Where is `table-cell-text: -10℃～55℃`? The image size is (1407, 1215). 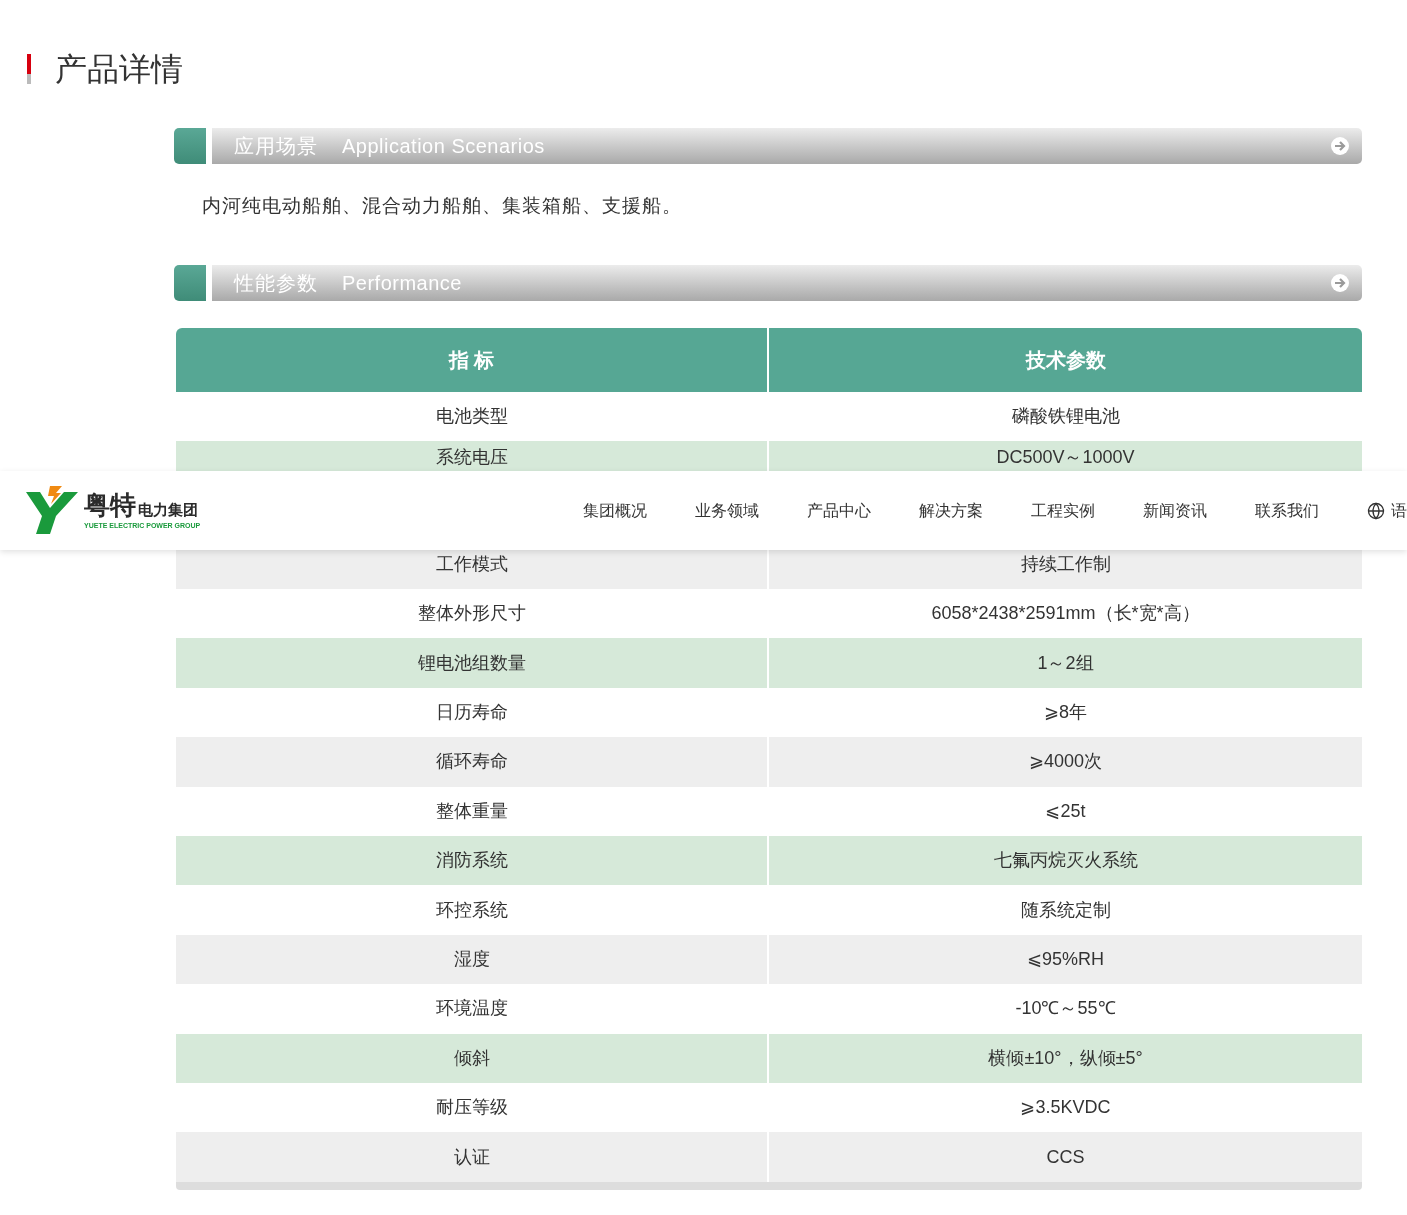 table-cell-text: -10℃～55℃ is located at coordinates (1065, 1009).